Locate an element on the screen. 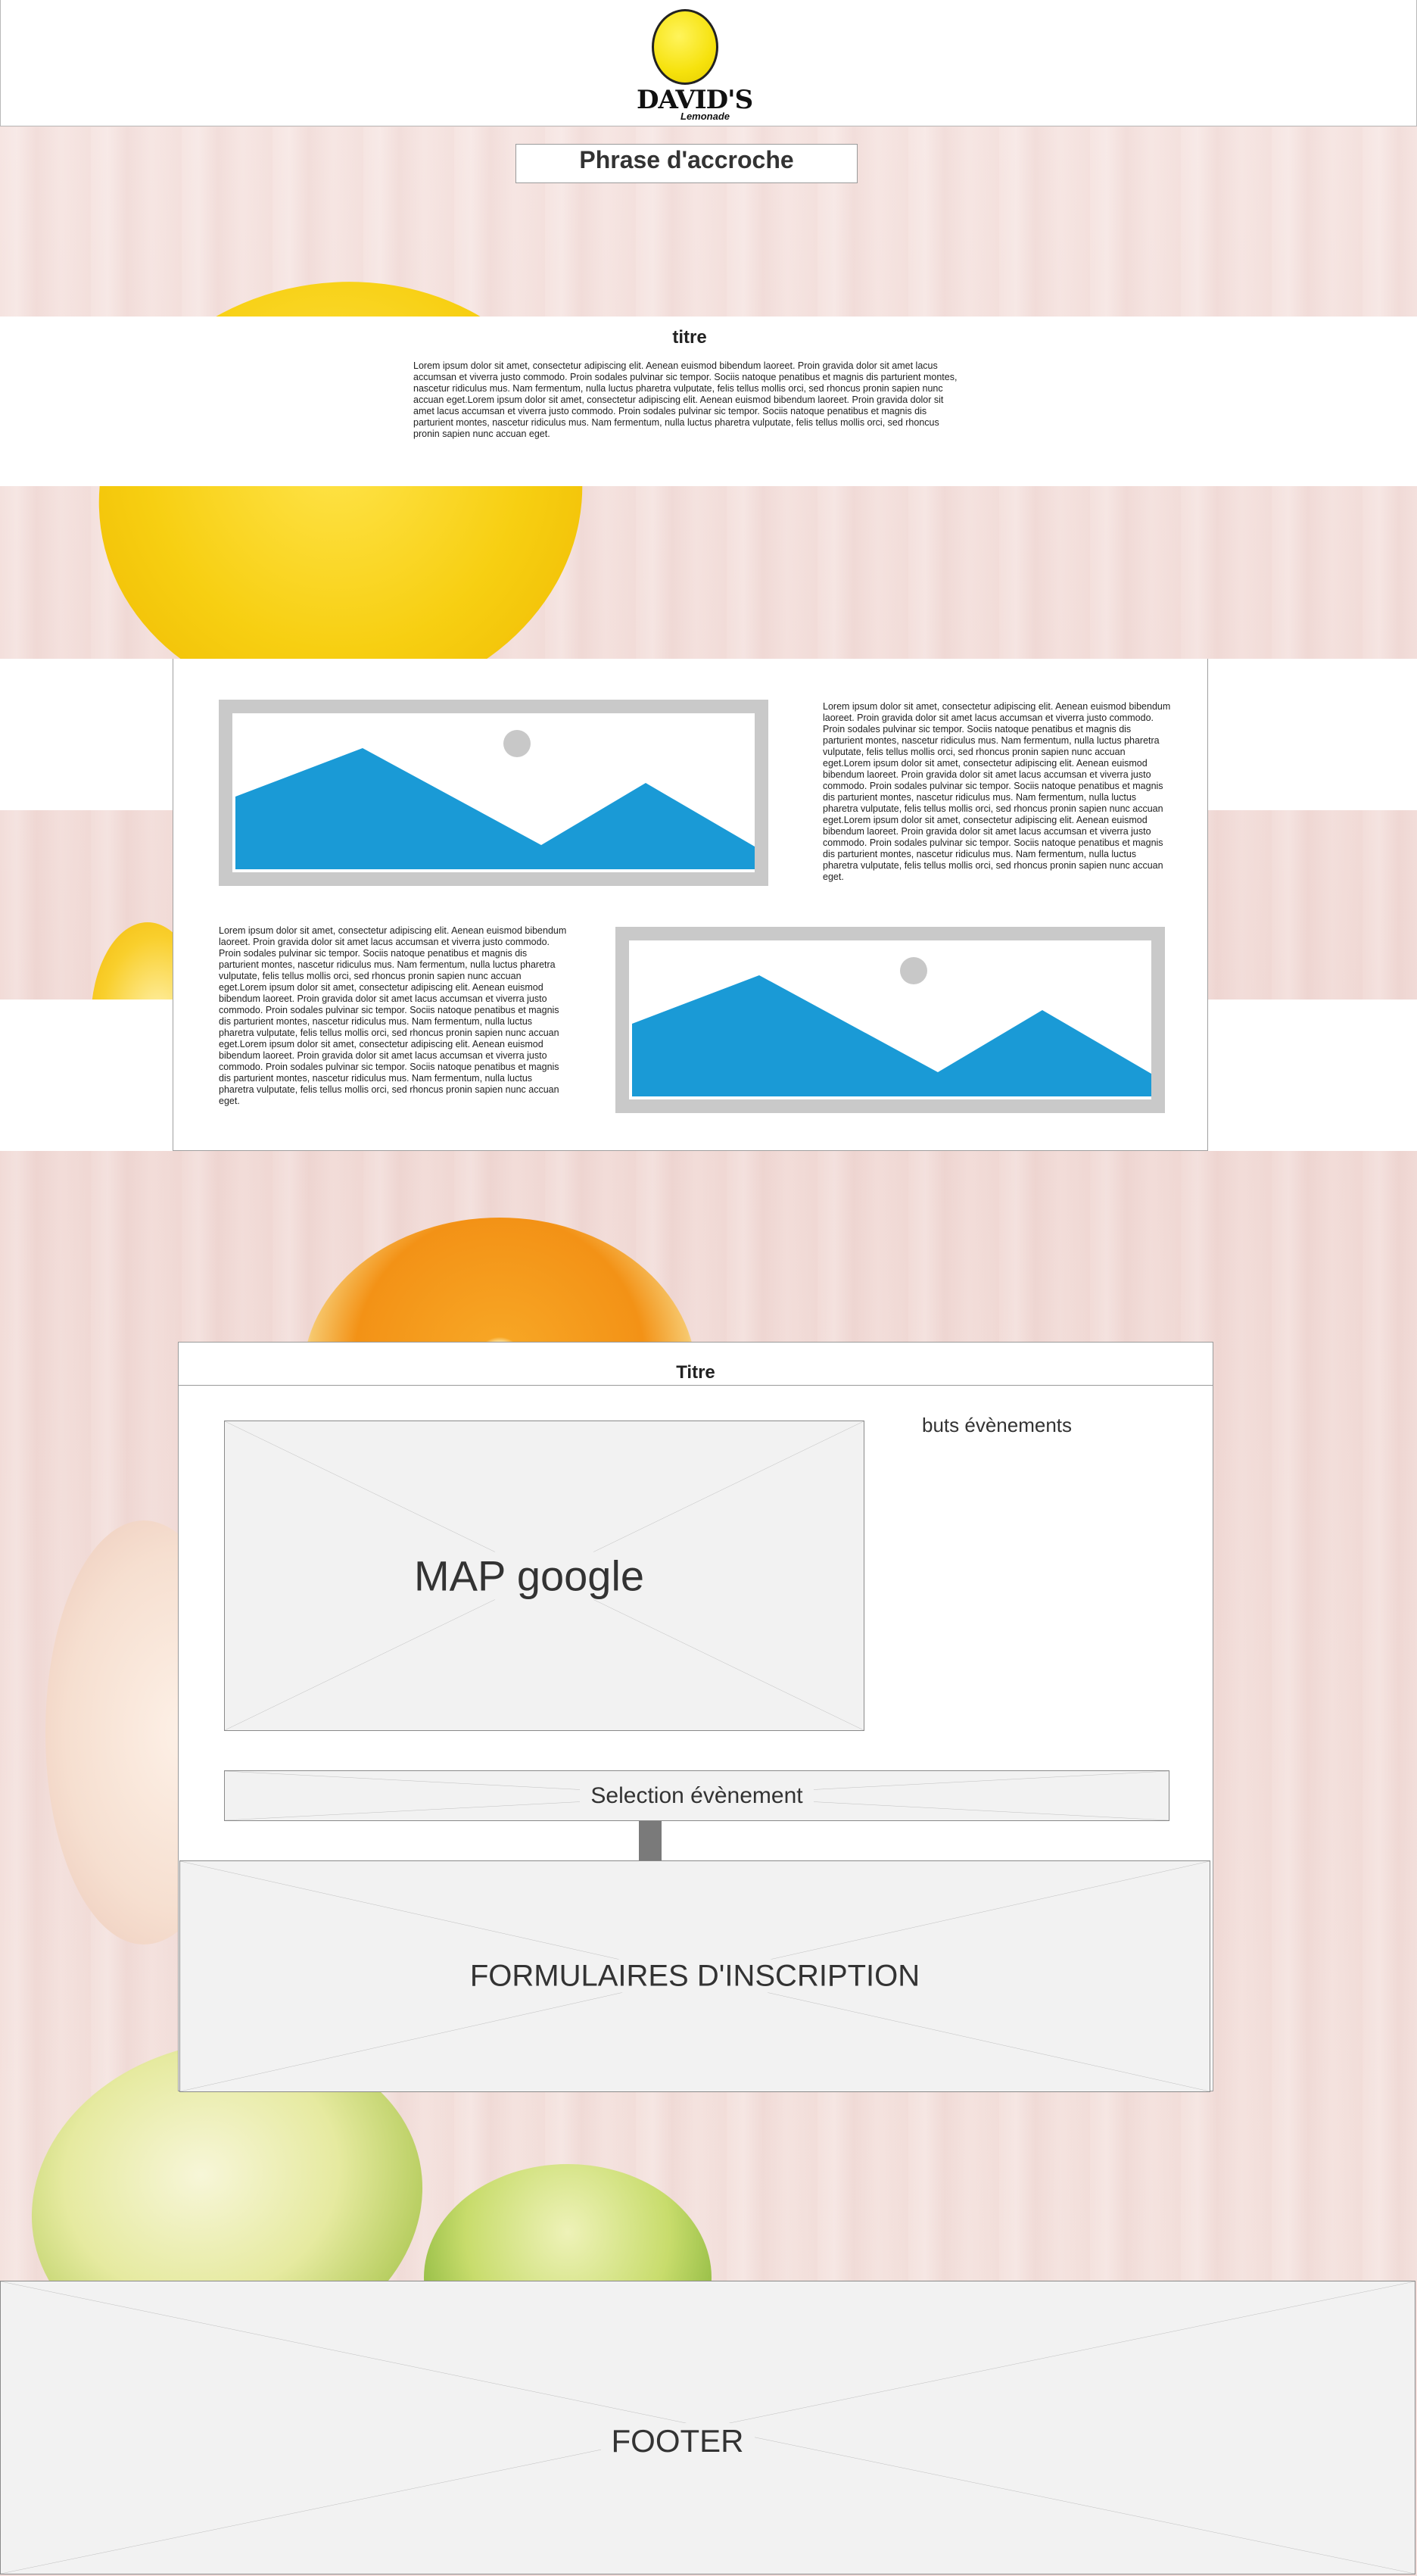 This screenshot has width=1417, height=2576. map-label: MAP google is located at coordinates (529, 1576).